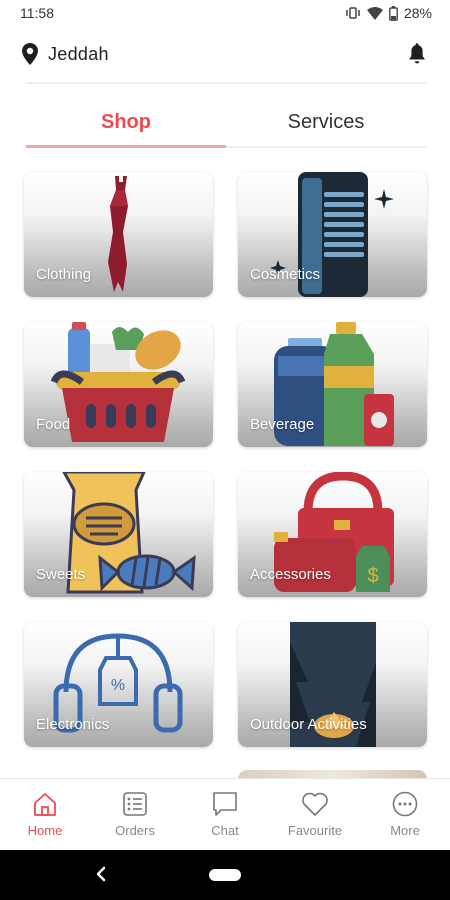  Describe the element at coordinates (61, 574) in the screenshot. I see `category-label: Sweets` at that location.